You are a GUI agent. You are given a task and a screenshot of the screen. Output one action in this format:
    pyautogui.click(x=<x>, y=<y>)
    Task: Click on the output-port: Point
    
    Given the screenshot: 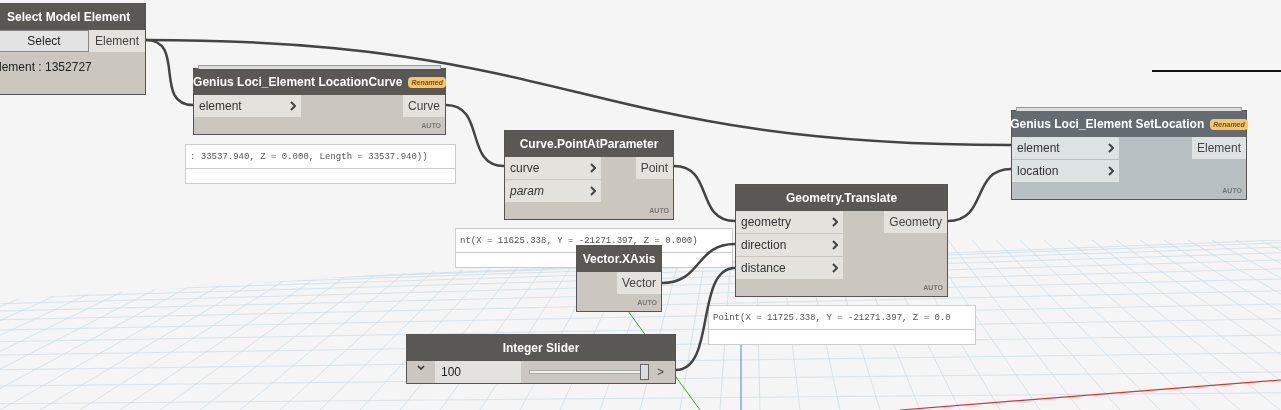 What is the action you would take?
    pyautogui.click(x=654, y=168)
    